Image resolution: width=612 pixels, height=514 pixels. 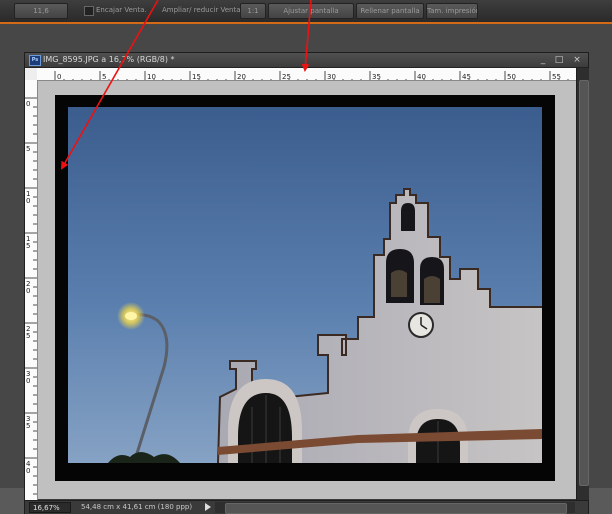 What do you see at coordinates (151, 77) in the screenshot?
I see `ruler-label: 10` at bounding box center [151, 77].